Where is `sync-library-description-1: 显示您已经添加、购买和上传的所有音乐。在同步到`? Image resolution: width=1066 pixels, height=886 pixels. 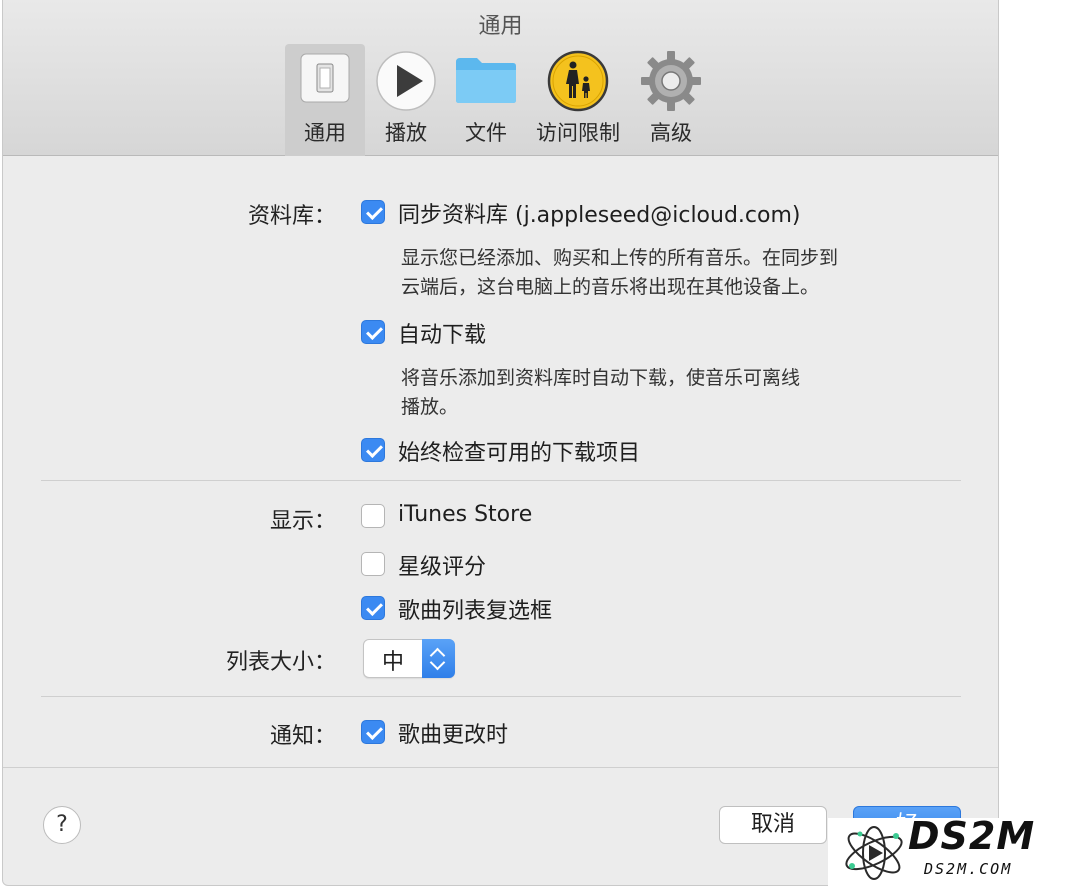 sync-library-description-1: 显示您已经添加、购买和上传的所有音乐。在同步到 is located at coordinates (620, 258).